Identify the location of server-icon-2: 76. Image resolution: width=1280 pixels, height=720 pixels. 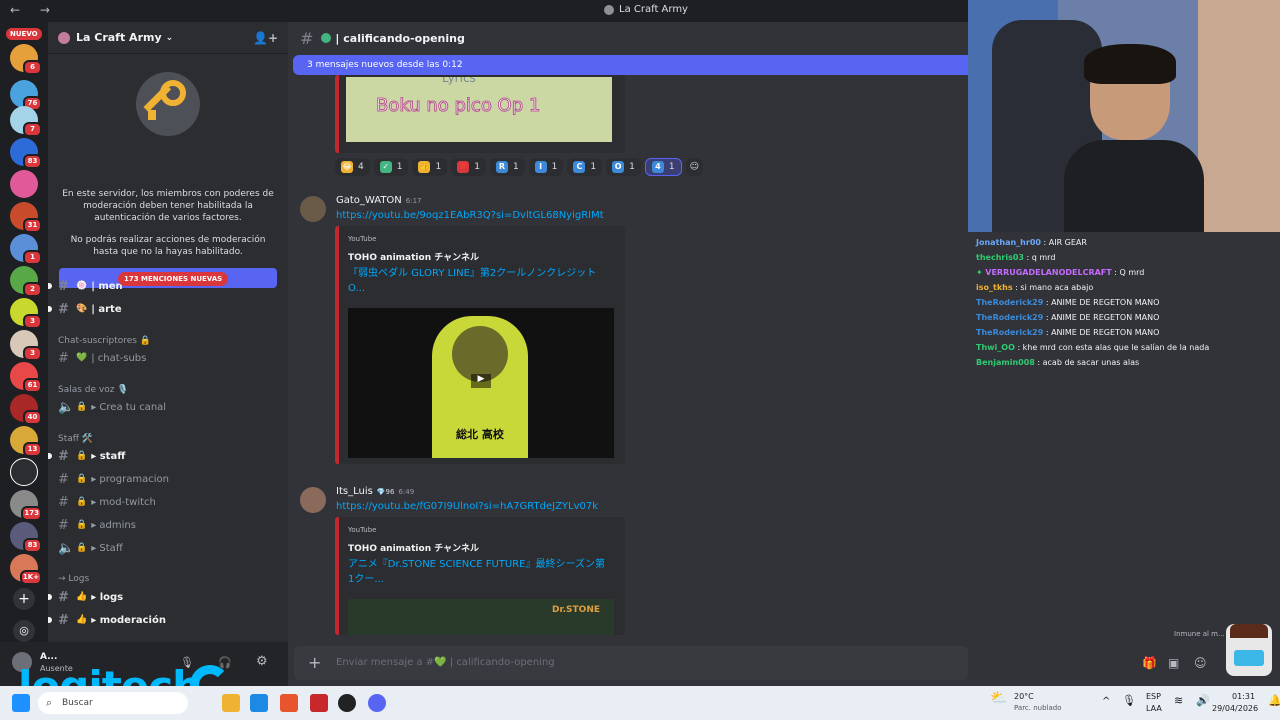
(26, 95).